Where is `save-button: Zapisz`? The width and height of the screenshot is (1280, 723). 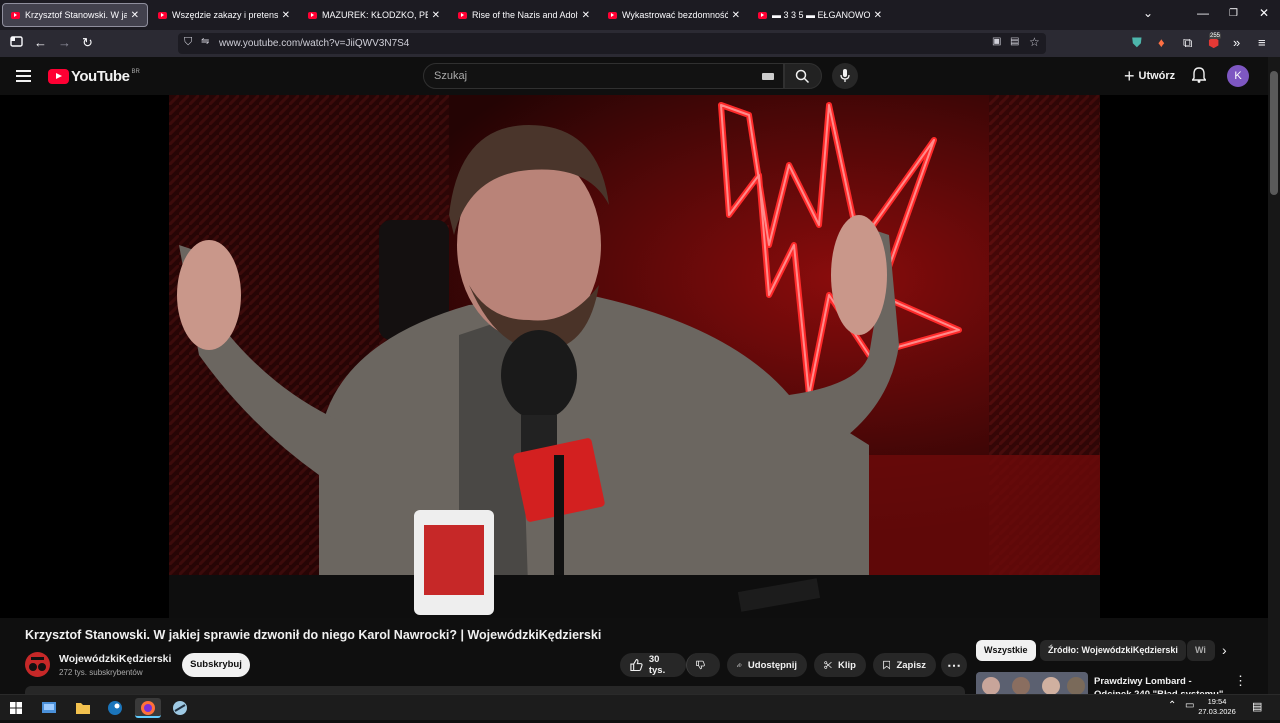
save-button: Zapisz is located at coordinates (904, 665).